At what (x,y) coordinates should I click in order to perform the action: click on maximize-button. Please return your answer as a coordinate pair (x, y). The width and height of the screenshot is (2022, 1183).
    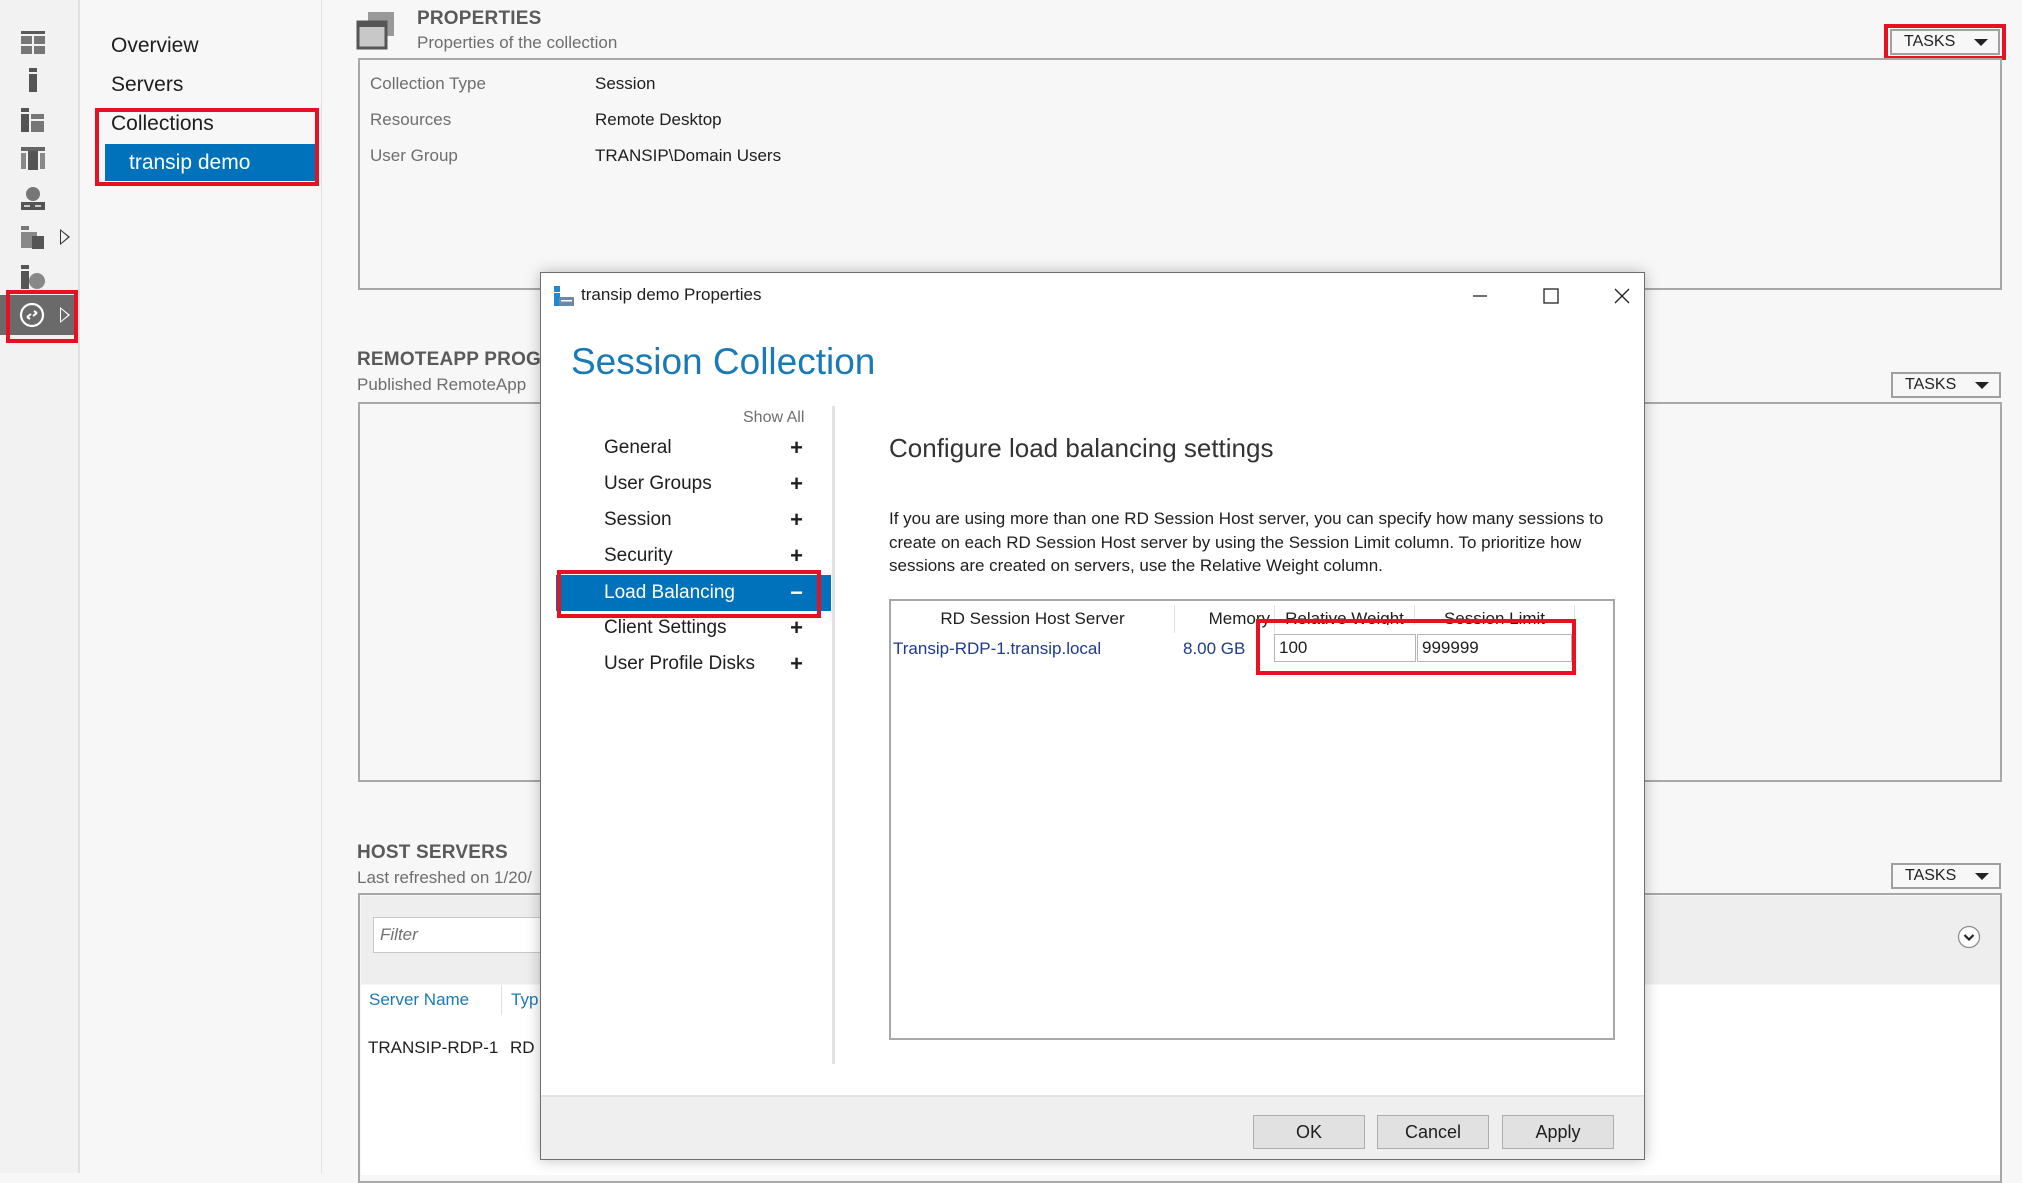
    Looking at the image, I should click on (1550, 296).